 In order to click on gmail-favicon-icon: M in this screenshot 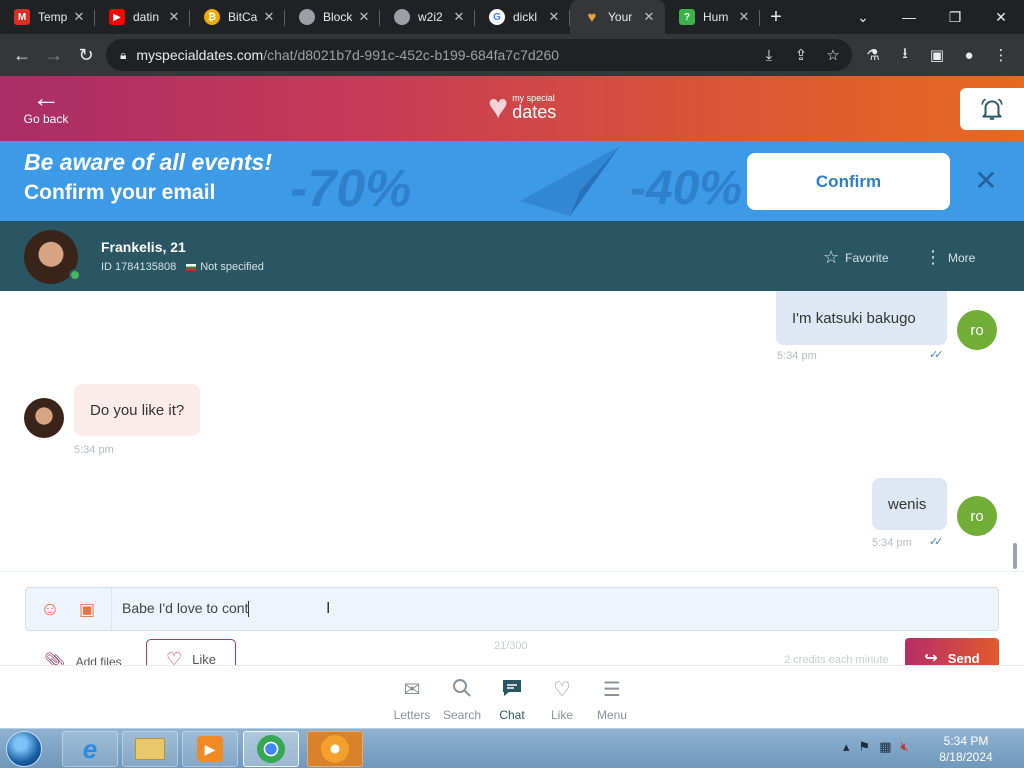, I will do `click(22, 17)`.